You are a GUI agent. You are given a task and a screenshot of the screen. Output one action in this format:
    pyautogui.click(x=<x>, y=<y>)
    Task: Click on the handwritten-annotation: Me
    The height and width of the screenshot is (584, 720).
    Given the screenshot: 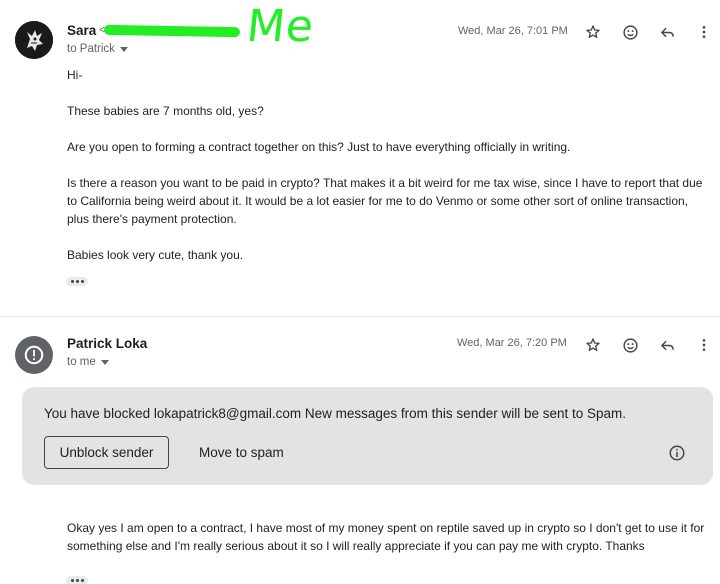 What is the action you would take?
    pyautogui.click(x=280, y=26)
    